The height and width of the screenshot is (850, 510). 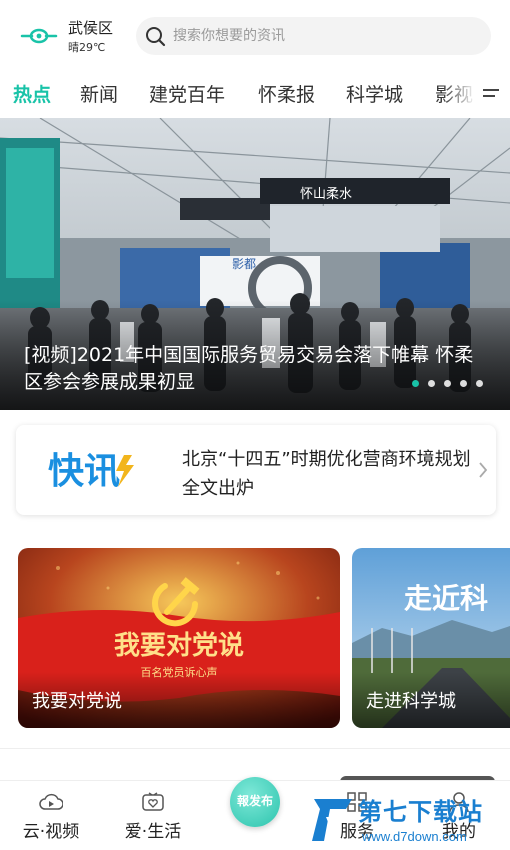 What do you see at coordinates (255, 95) in the screenshot?
I see `category-tabs: 热点 新闻 建党百年 怀柔报 科学城 影视` at bounding box center [255, 95].